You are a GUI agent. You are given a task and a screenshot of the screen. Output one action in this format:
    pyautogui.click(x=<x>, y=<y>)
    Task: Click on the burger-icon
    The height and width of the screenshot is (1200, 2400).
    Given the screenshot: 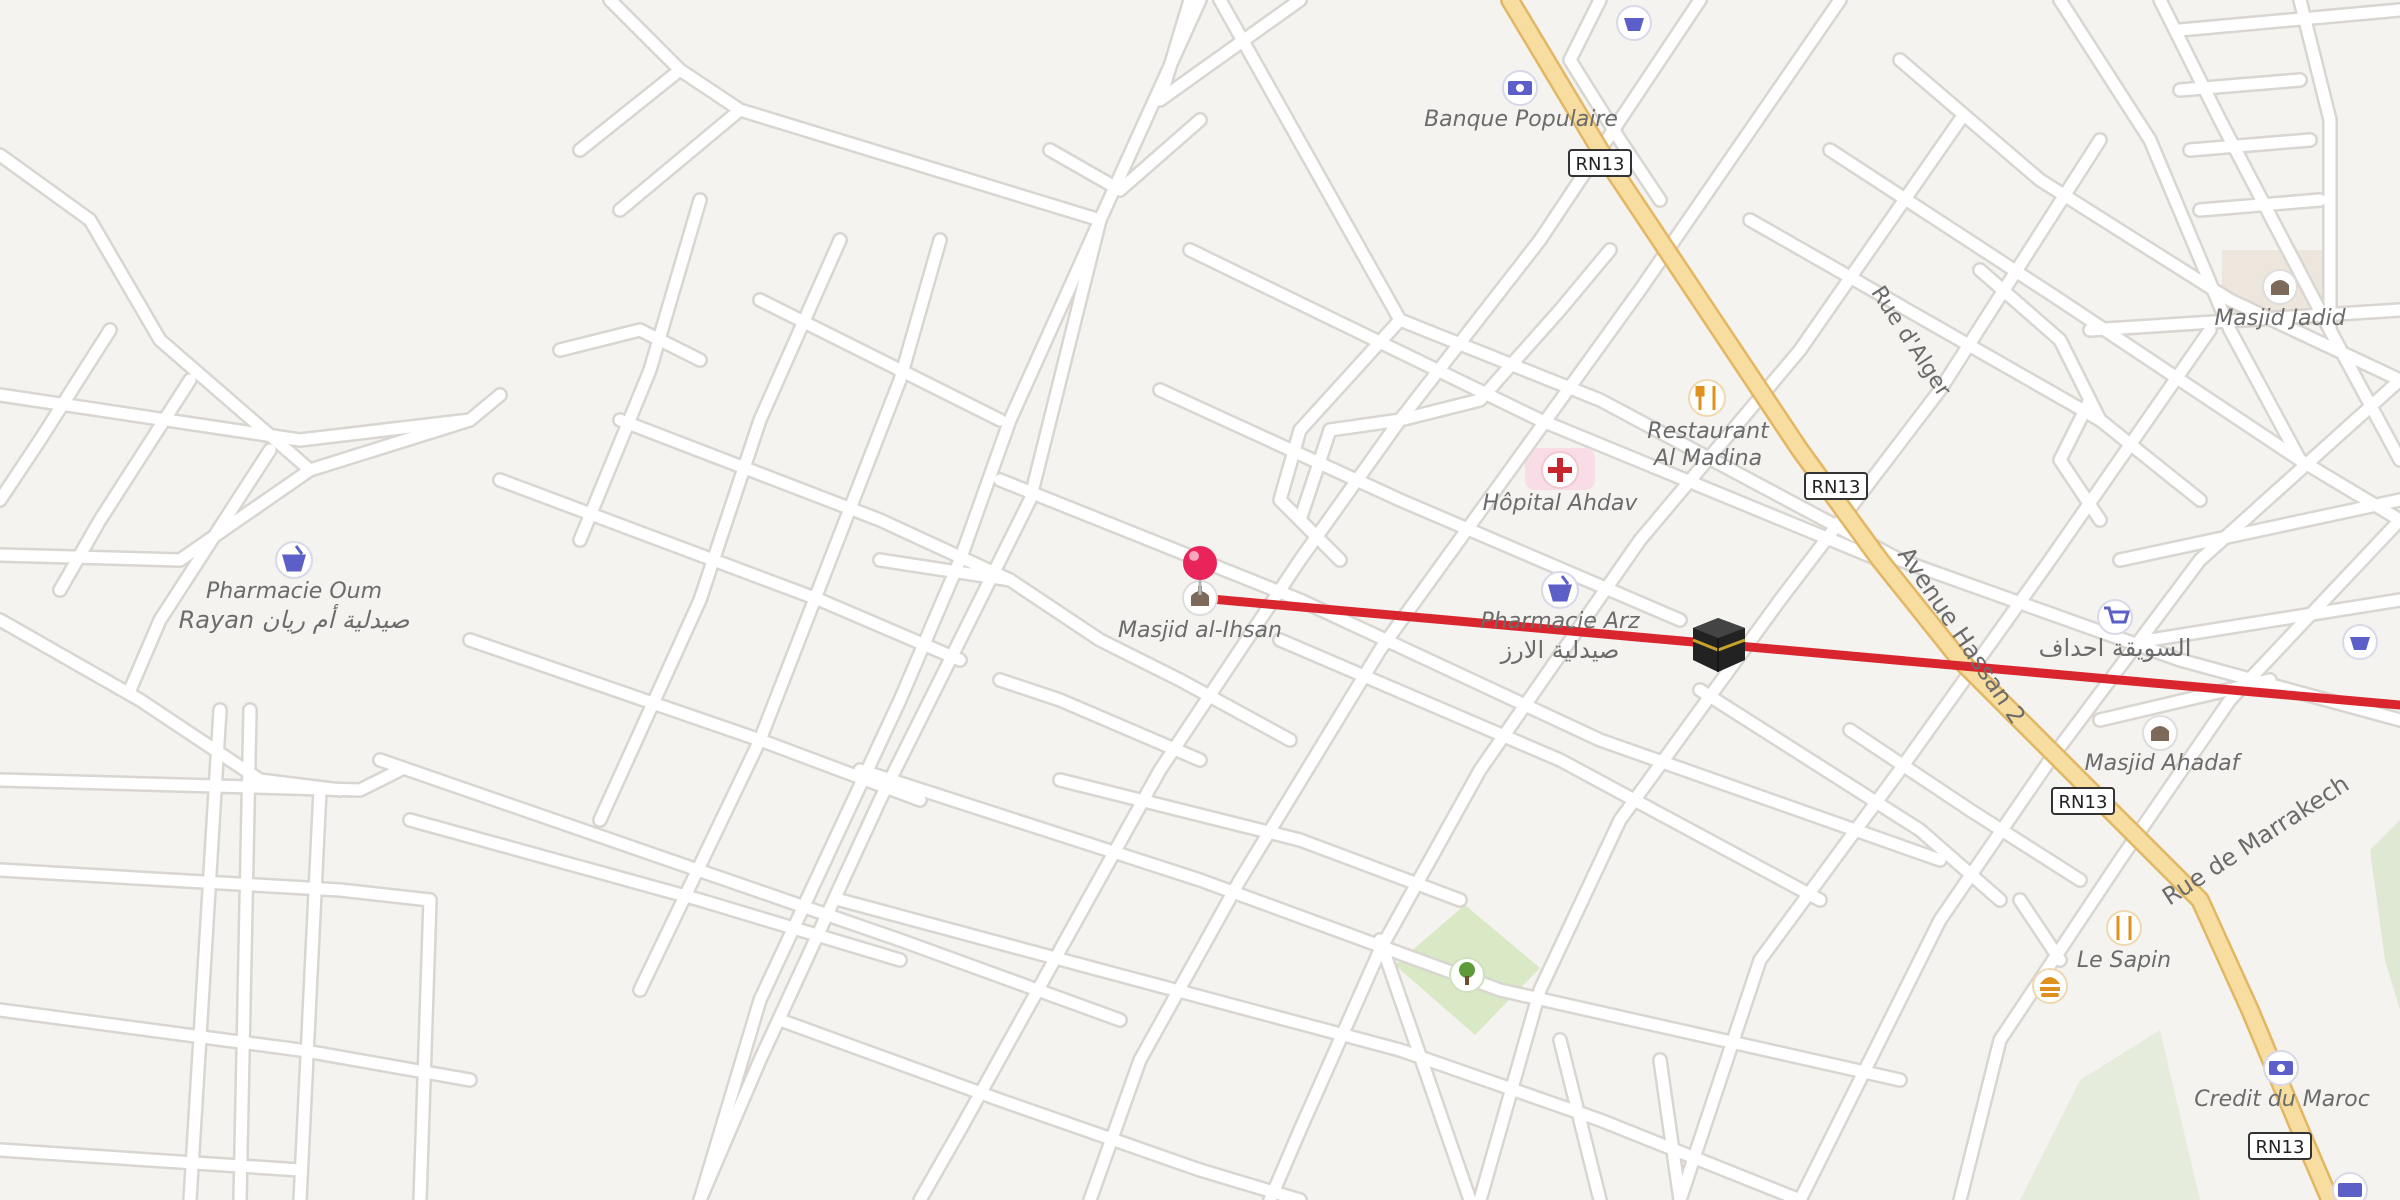 What is the action you would take?
    pyautogui.click(x=2050, y=986)
    